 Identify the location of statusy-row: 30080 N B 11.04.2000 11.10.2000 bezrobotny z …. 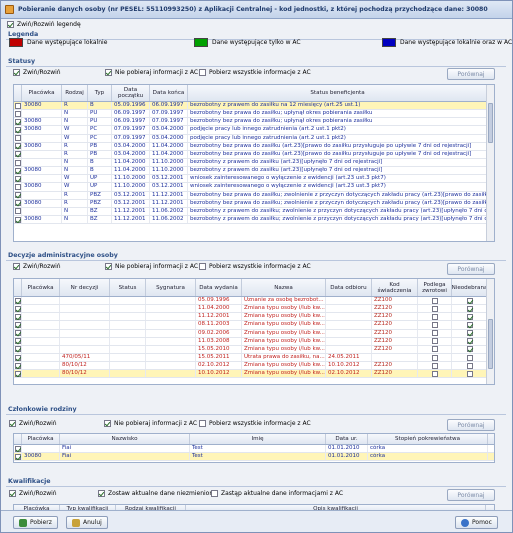
(254, 171).